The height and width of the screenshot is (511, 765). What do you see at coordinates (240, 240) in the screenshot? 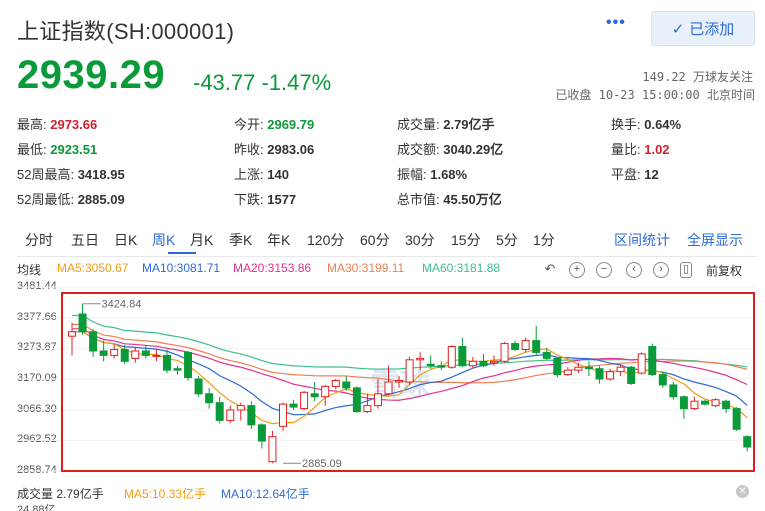
I see `tab-5: 季K` at bounding box center [240, 240].